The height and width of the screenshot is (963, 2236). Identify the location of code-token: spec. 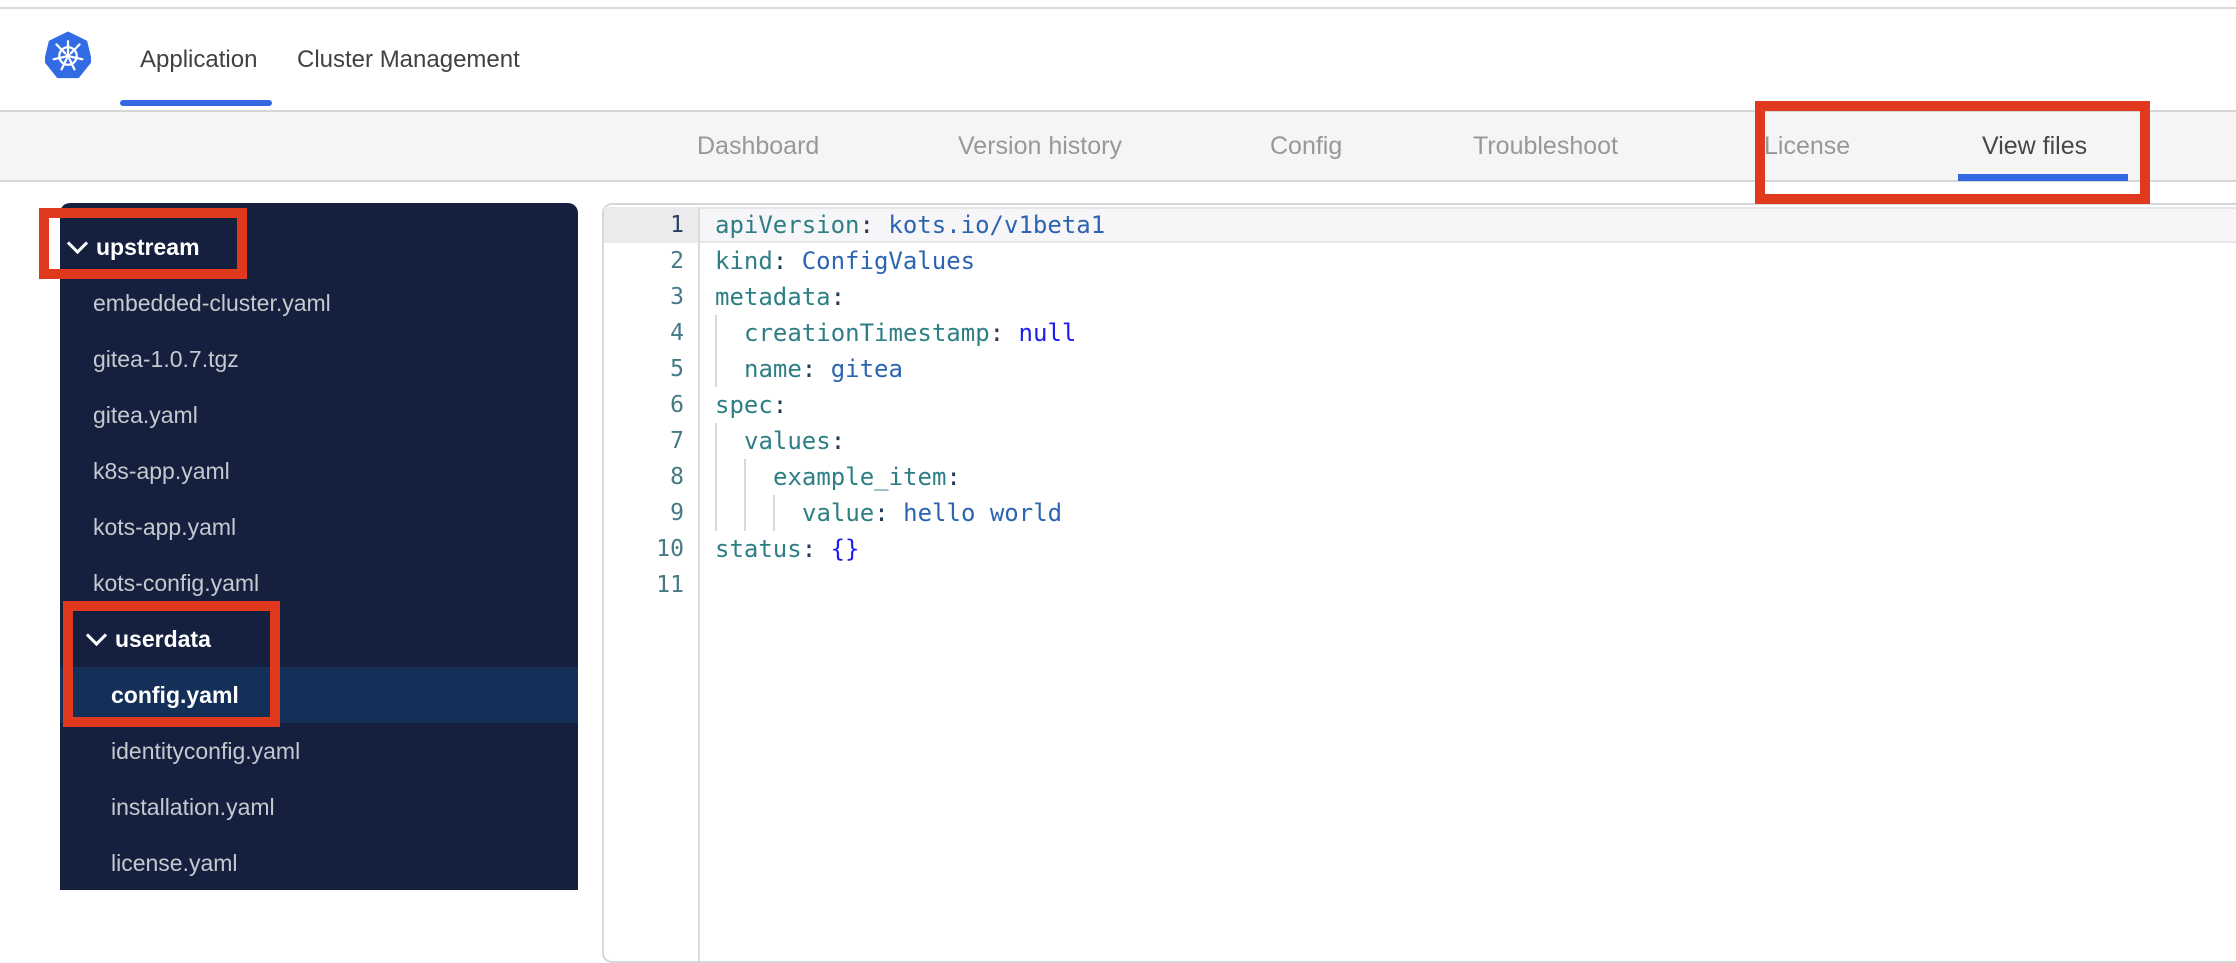
(744, 405).